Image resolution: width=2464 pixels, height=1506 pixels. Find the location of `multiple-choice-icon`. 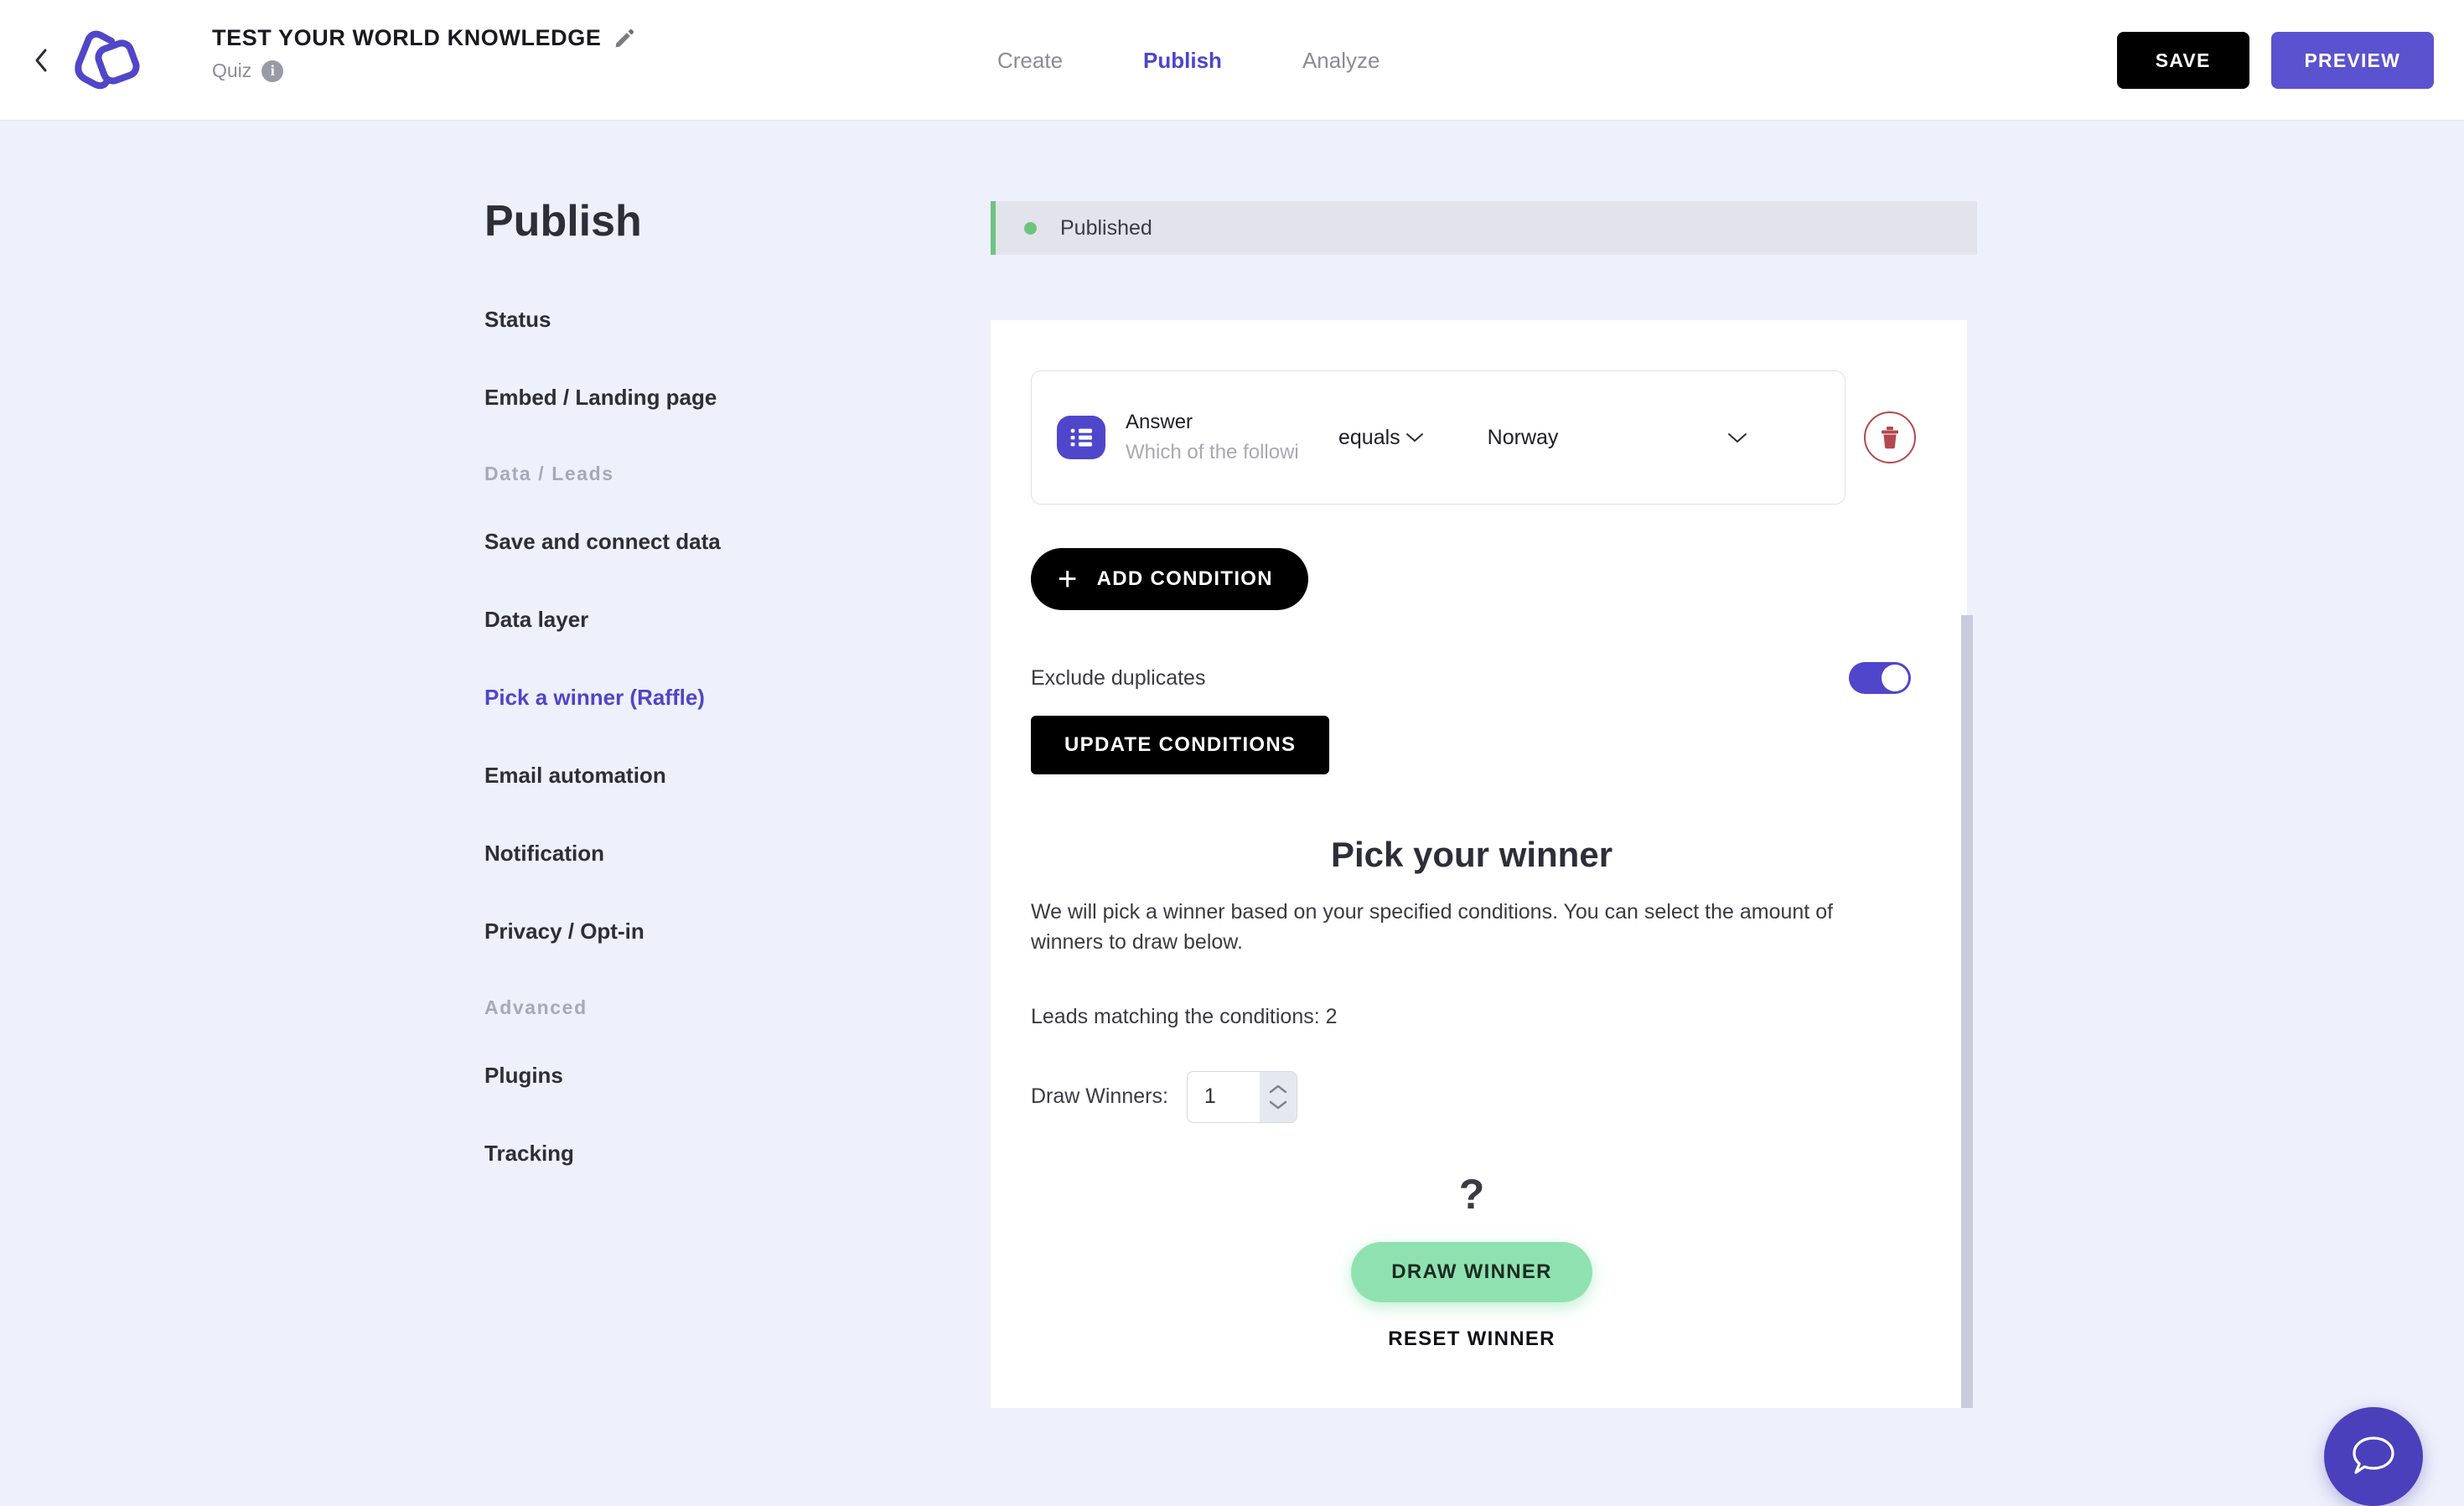

multiple-choice-icon is located at coordinates (1081, 438).